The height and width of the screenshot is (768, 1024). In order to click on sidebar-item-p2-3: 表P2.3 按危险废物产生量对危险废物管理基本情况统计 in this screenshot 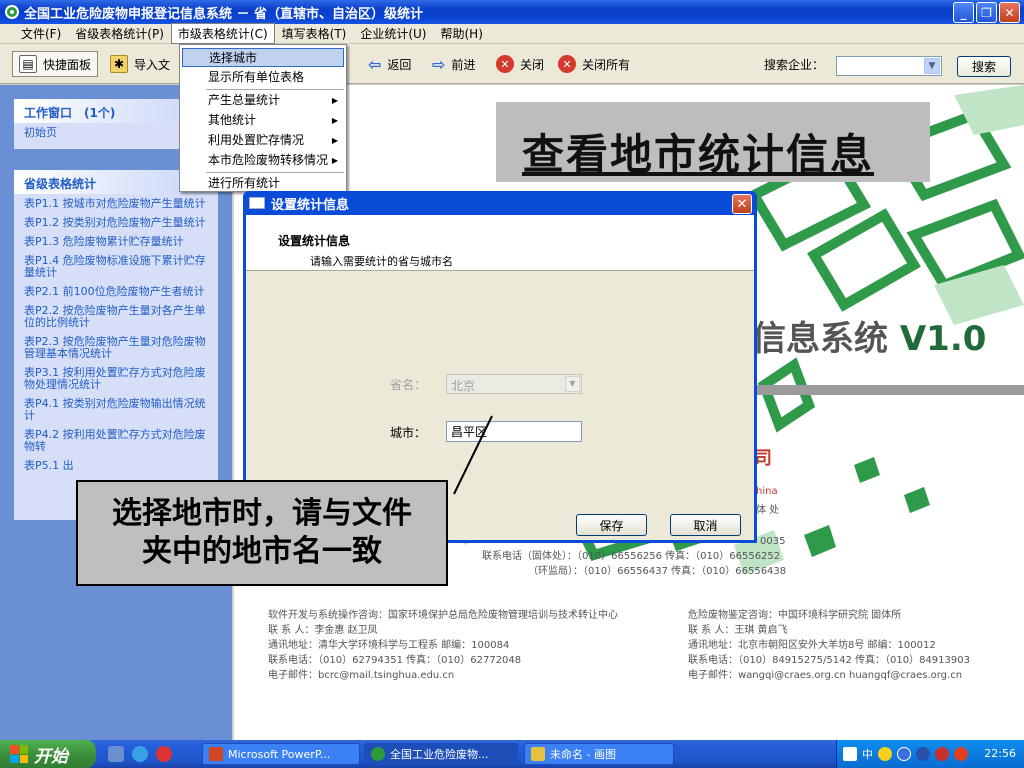, I will do `click(116, 348)`.